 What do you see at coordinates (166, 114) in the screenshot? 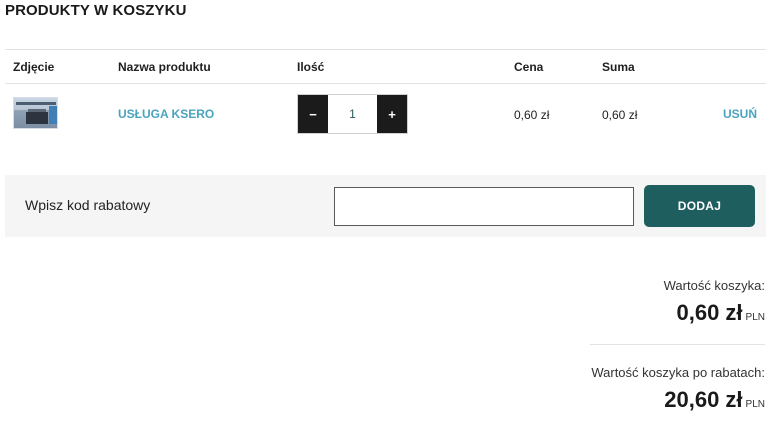
I see `product-name-link: USŁUGA KSERO` at bounding box center [166, 114].